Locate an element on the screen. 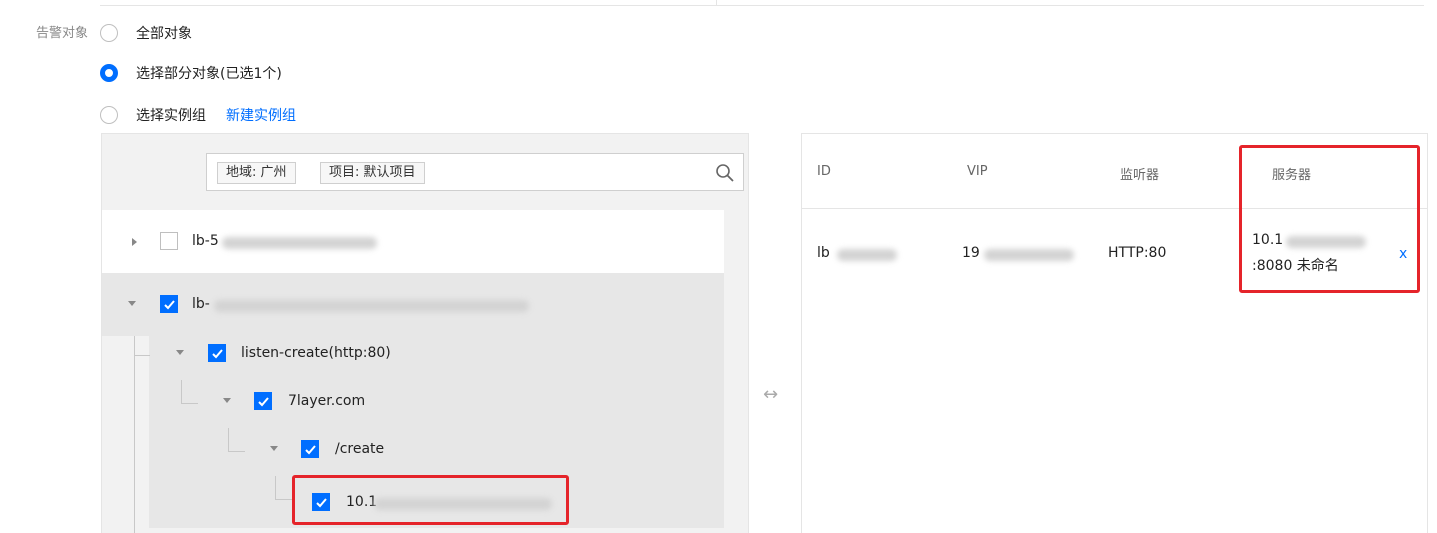 The image size is (1437, 533). checkbox is located at coordinates (169, 241).